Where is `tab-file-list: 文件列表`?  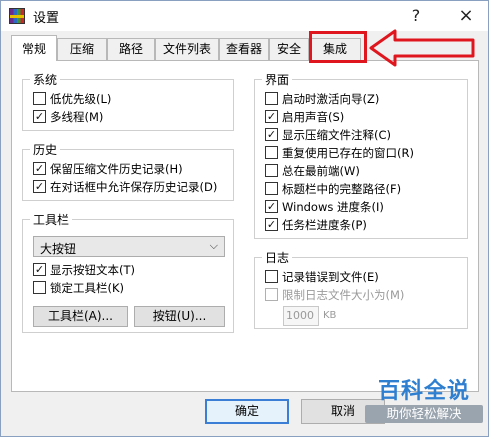 tab-file-list: 文件列表 is located at coordinates (187, 49).